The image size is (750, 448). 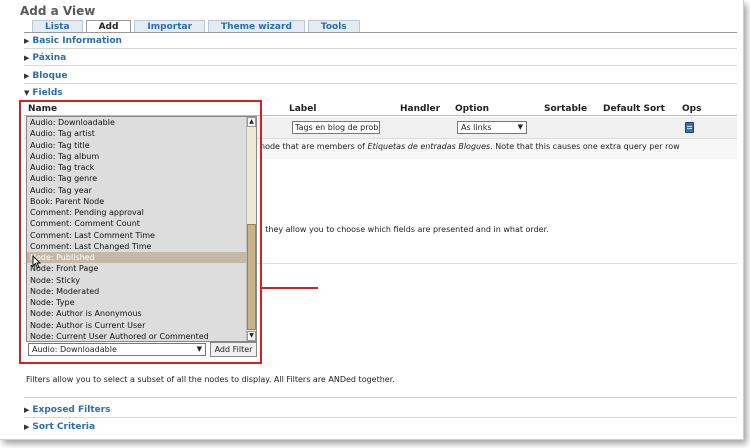 I want to click on col-label: Label, so click(x=303, y=109).